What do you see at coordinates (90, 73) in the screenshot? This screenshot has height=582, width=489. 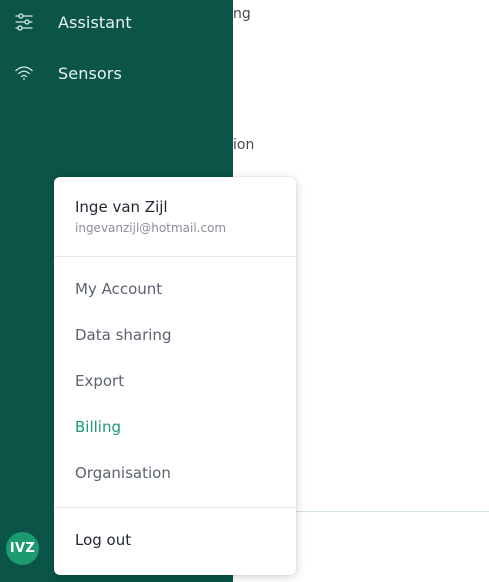 I see `sidebar-item-label: Sensors` at bounding box center [90, 73].